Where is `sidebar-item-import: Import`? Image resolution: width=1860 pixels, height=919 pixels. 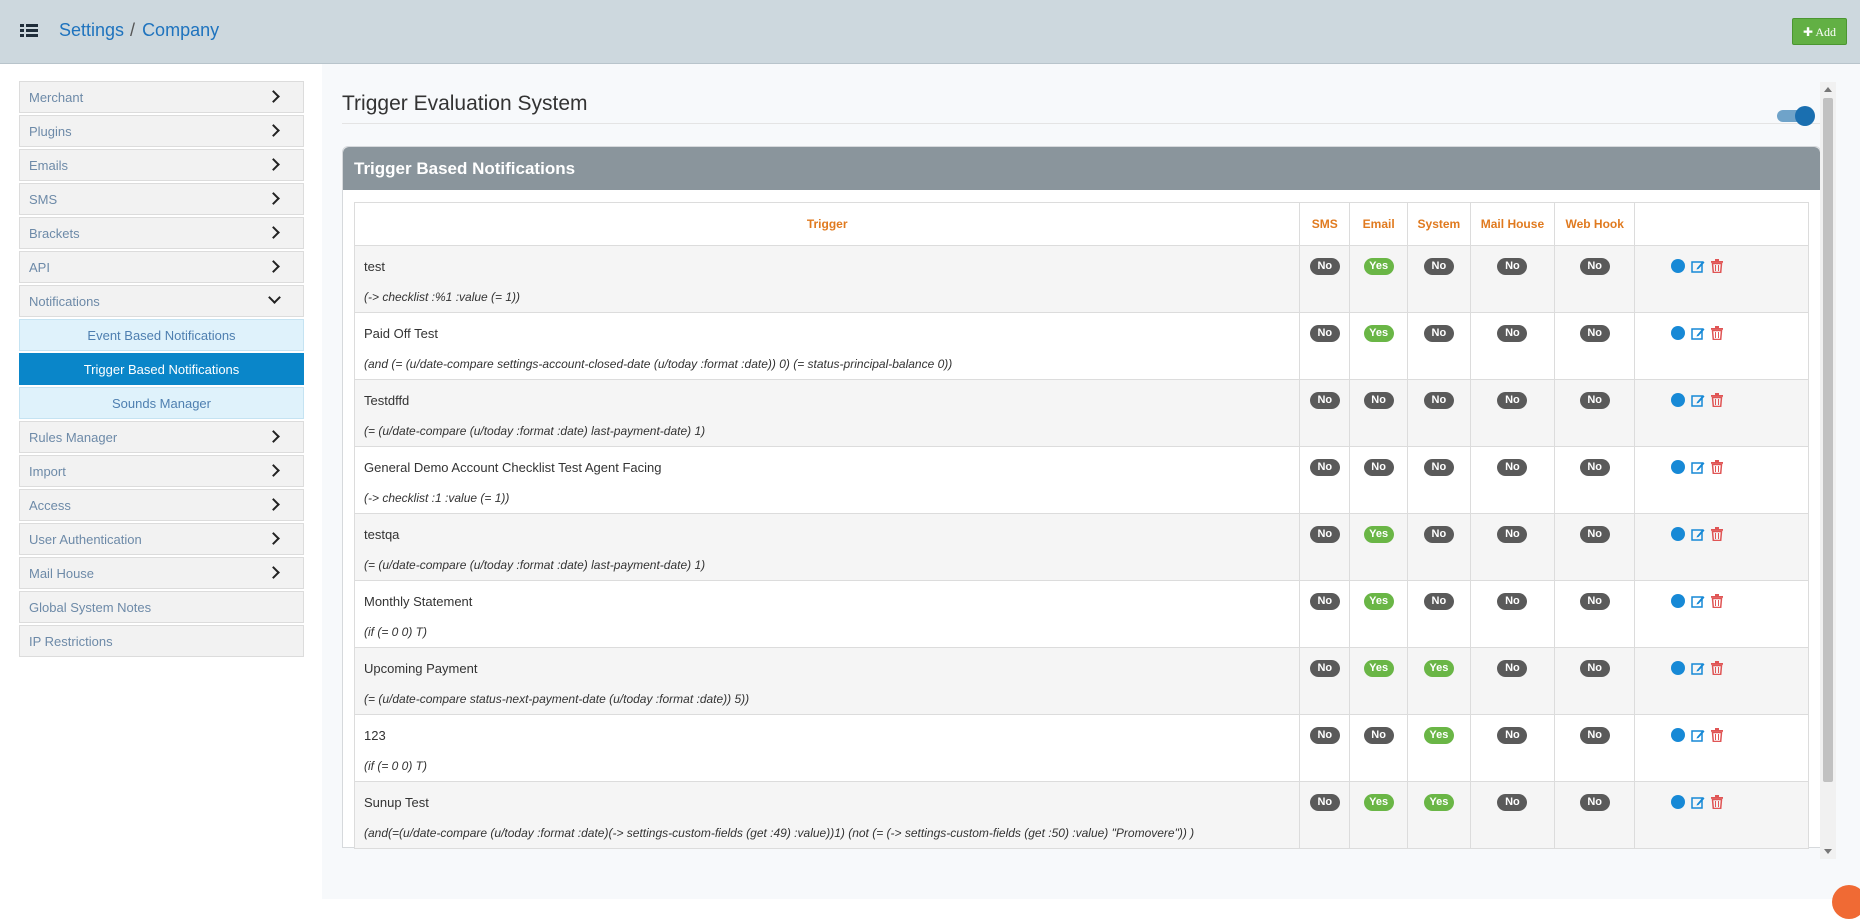
sidebar-item-import: Import is located at coordinates (161, 471).